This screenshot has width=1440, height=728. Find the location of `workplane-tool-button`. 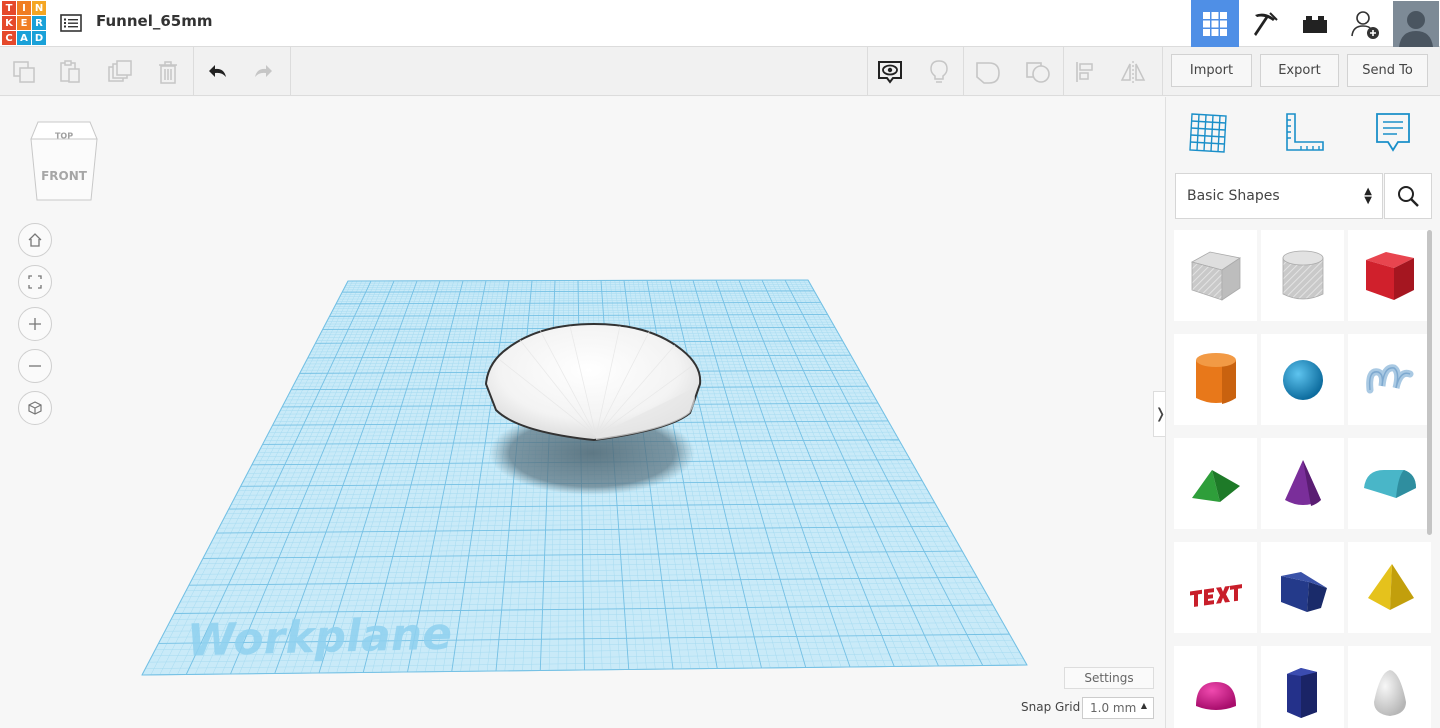

workplane-tool-button is located at coordinates (1208, 132).